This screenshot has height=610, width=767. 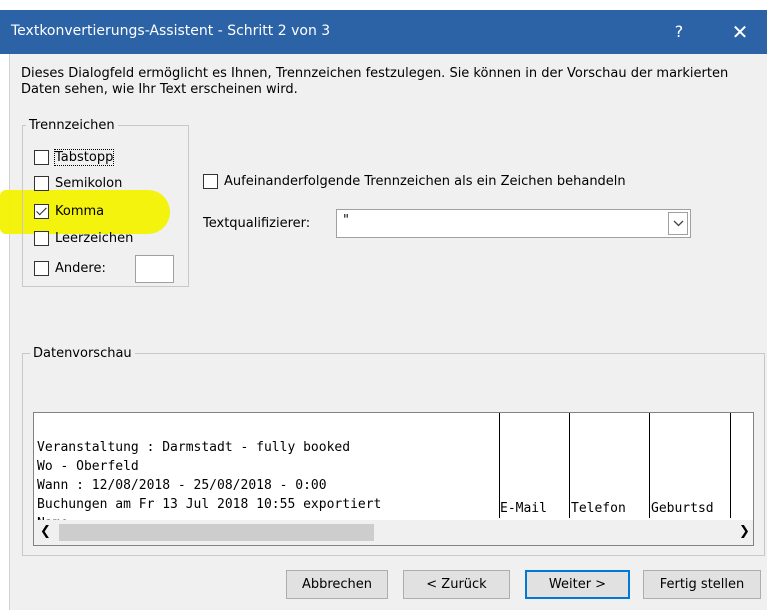 I want to click on space-option: Leerzeichen, so click(x=83, y=238).